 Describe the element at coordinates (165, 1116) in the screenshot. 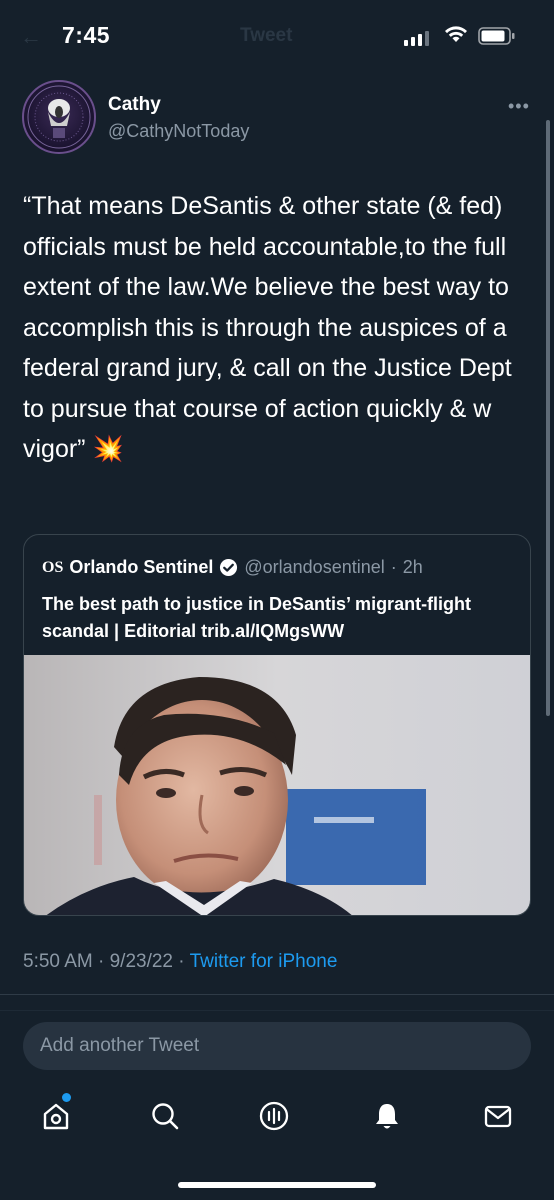

I see `search-icon` at that location.